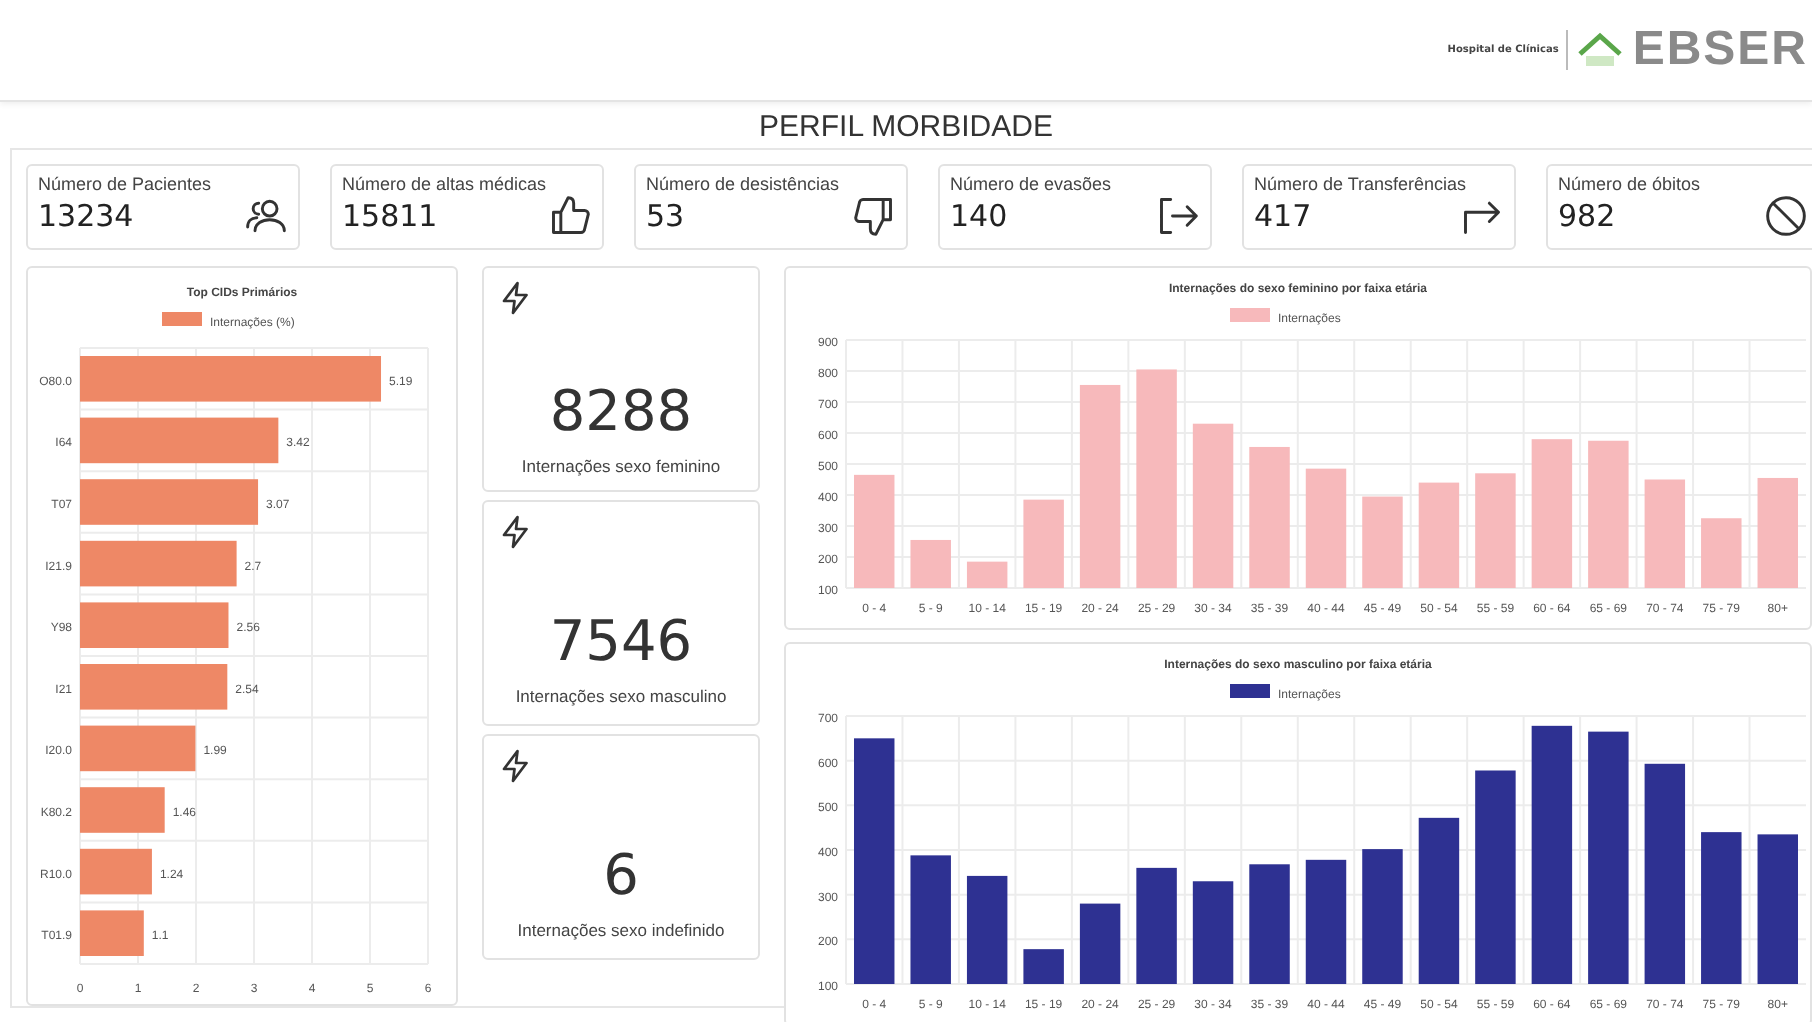 Image resolution: width=1812 pixels, height=1022 pixels. What do you see at coordinates (1600, 50) in the screenshot?
I see `house-logo-icon` at bounding box center [1600, 50].